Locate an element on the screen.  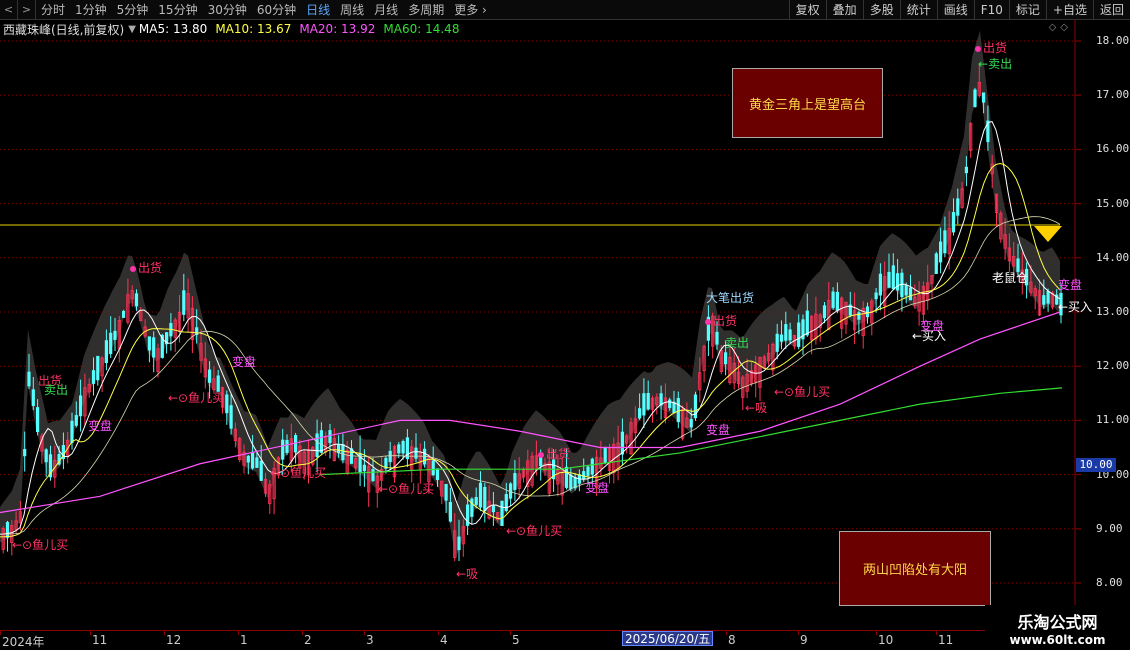
note-box-bottom: 两山凹陷处有大阳 is located at coordinates (915, 568).